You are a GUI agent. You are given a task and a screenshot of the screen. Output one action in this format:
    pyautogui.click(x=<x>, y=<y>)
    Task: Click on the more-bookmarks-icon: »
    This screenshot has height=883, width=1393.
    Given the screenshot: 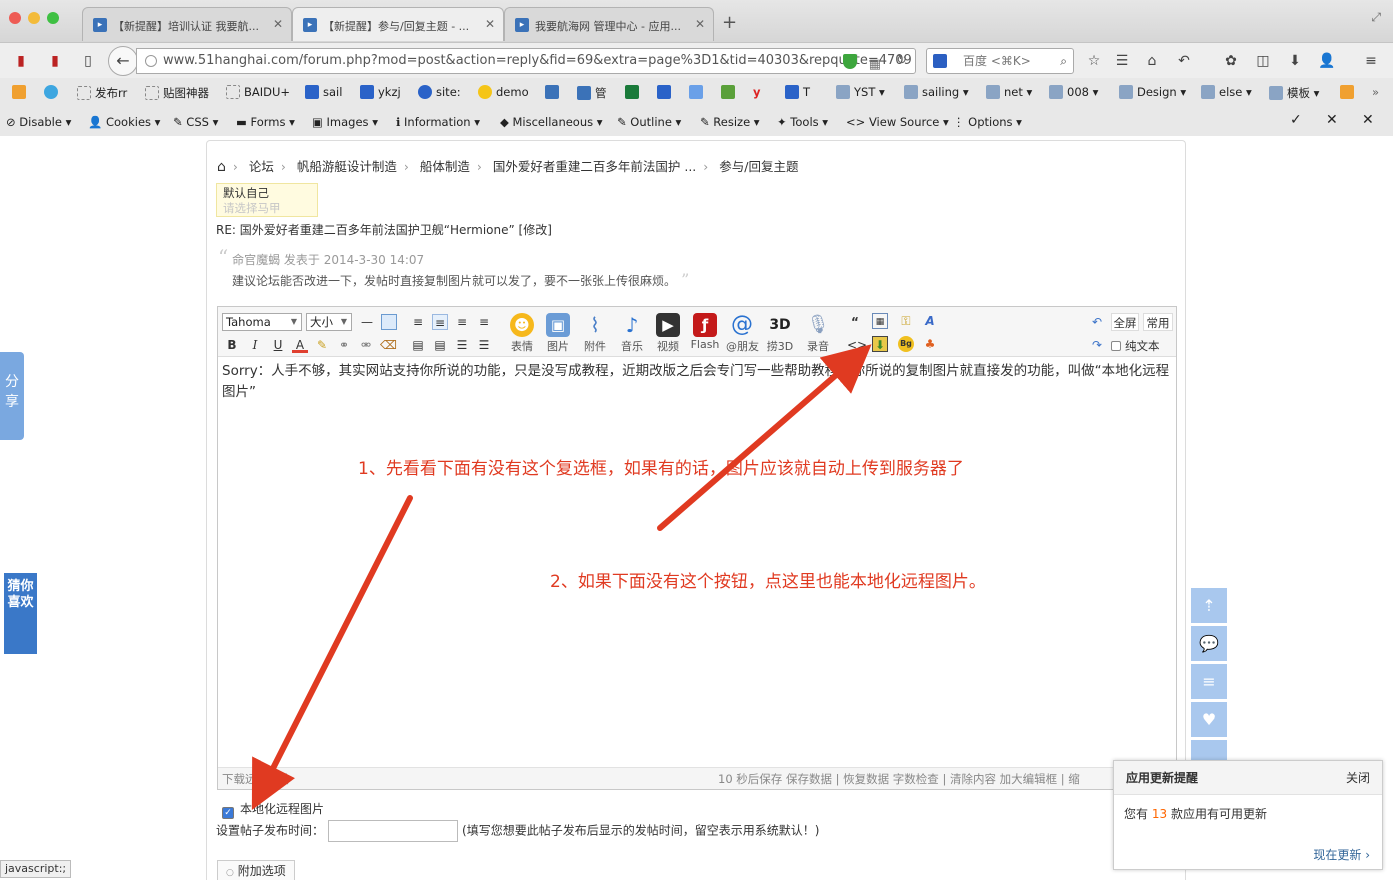 What is the action you would take?
    pyautogui.click(x=1375, y=92)
    